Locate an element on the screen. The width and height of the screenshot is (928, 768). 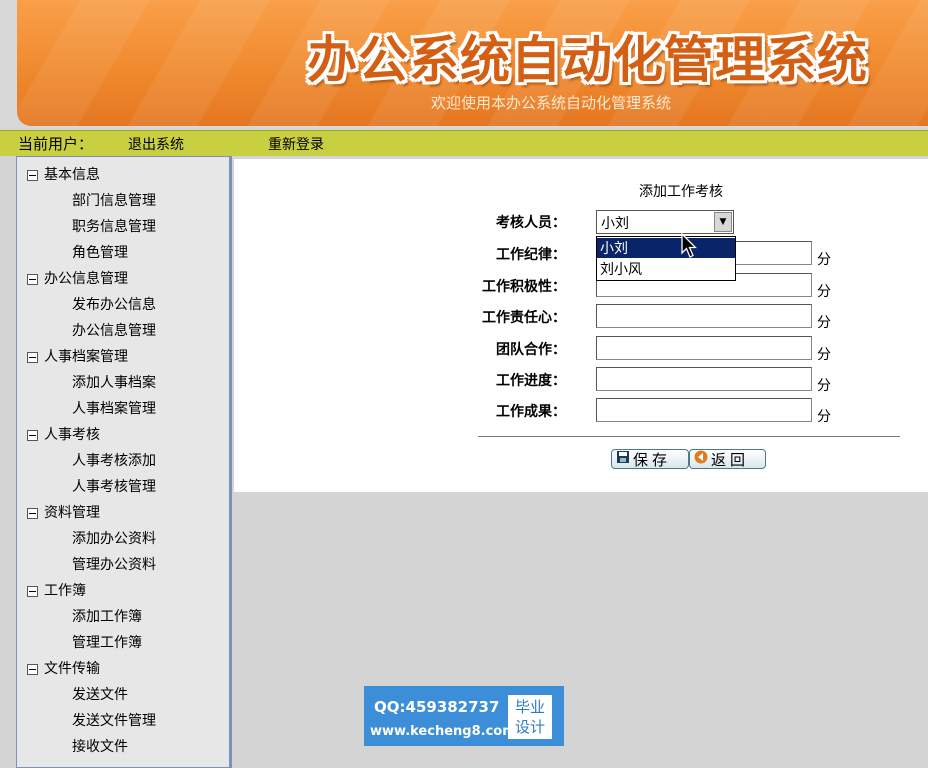
current-user-label: 当前用户： is located at coordinates (56, 144).